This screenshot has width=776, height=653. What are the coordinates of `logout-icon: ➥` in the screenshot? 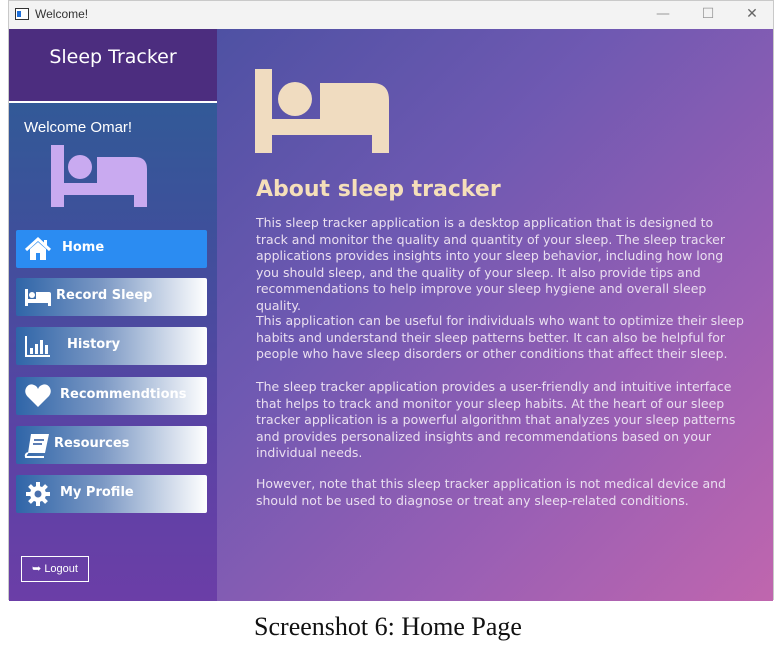 It's located at (37, 569).